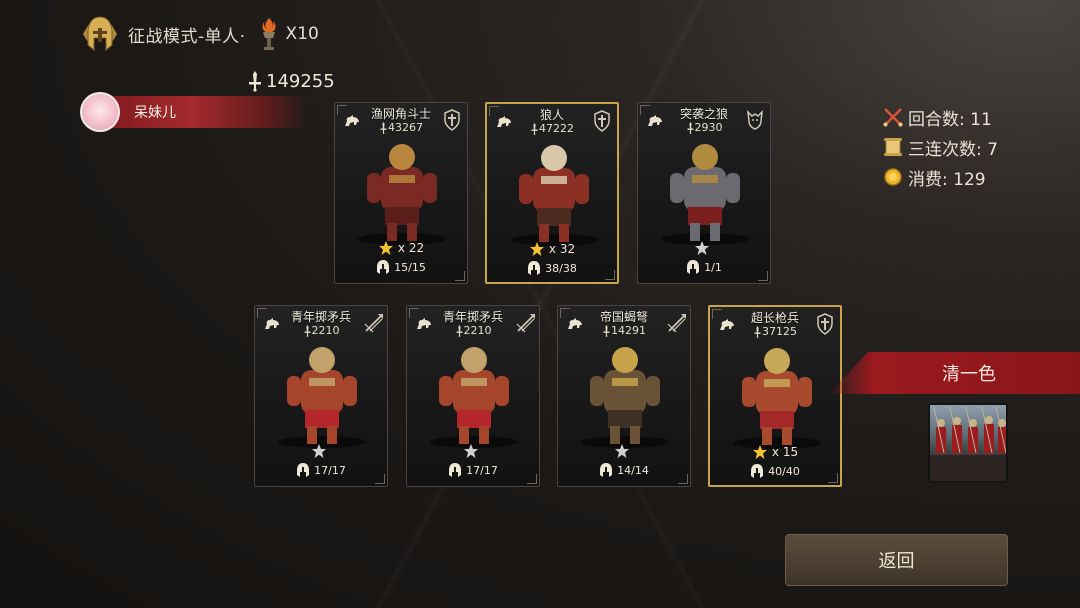  I want to click on unit-troop-count: 14/14, so click(633, 470).